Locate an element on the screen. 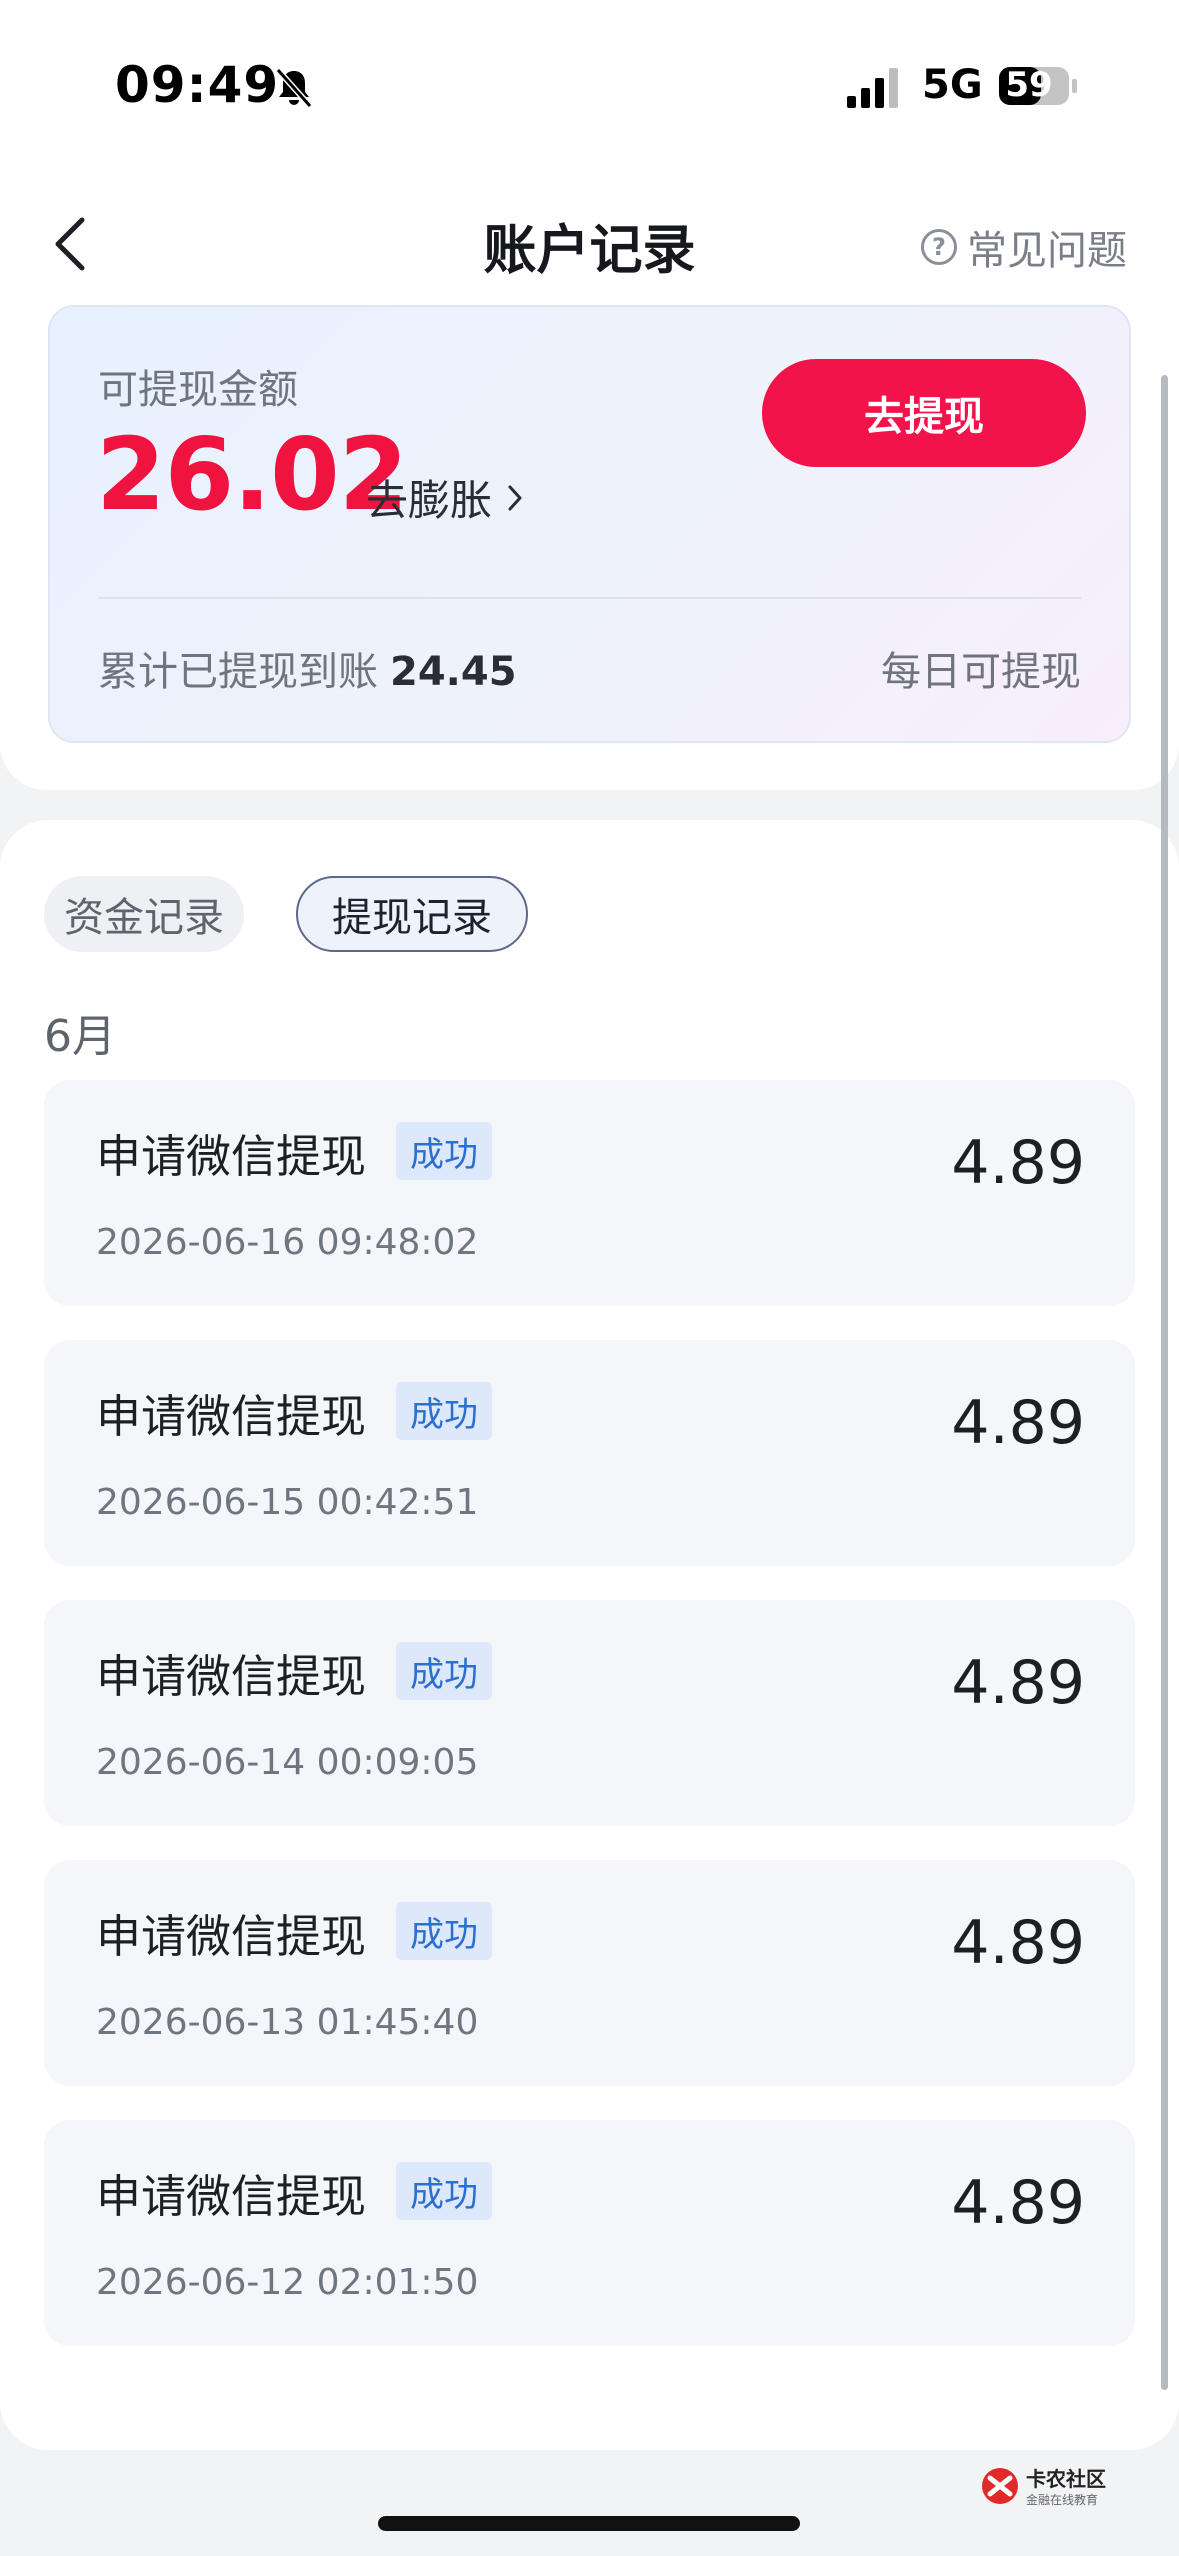 The image size is (1179, 2556). withdrawable-amount: 26.02 is located at coordinates (252, 474).